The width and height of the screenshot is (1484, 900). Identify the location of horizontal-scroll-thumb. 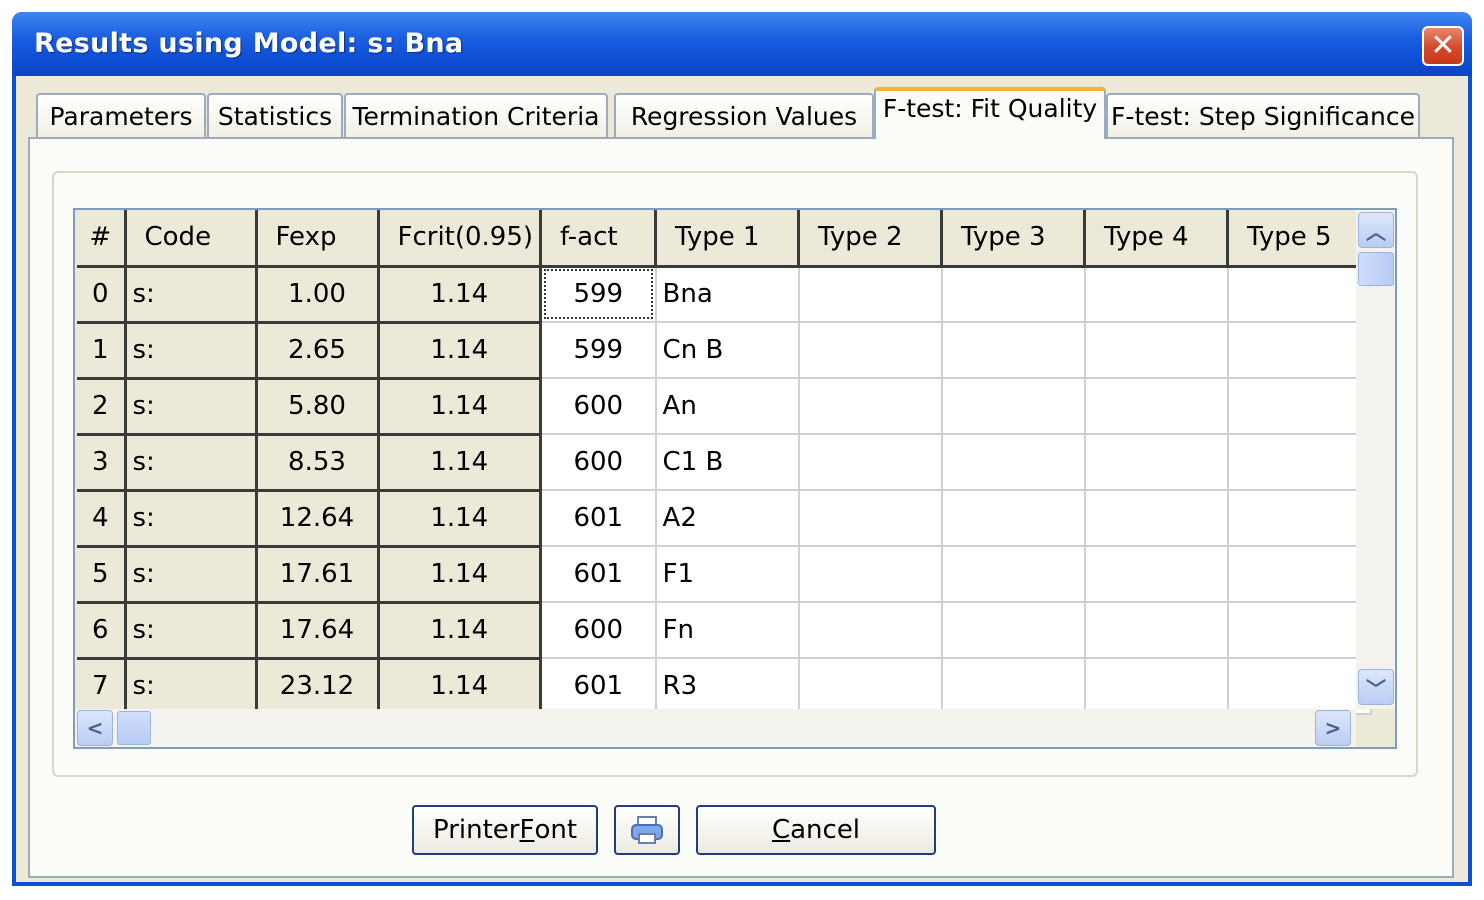
(134, 728).